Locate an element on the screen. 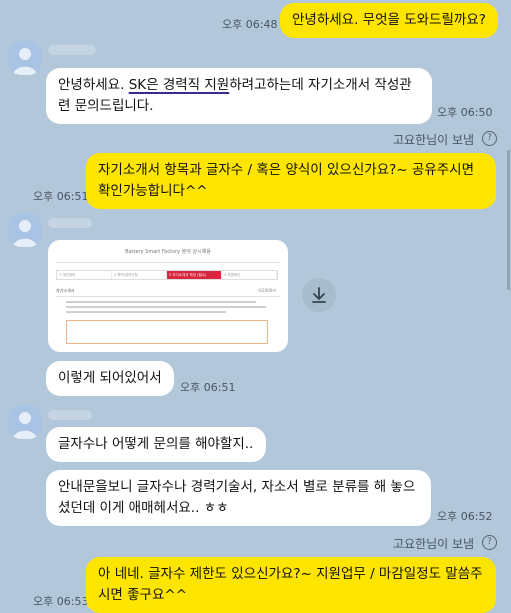 This screenshot has width=511, height=613. message-line: 안녕하세요. SK은 경력직 지원하려고하는데 자기소개서 작성관 is located at coordinates (239, 85).